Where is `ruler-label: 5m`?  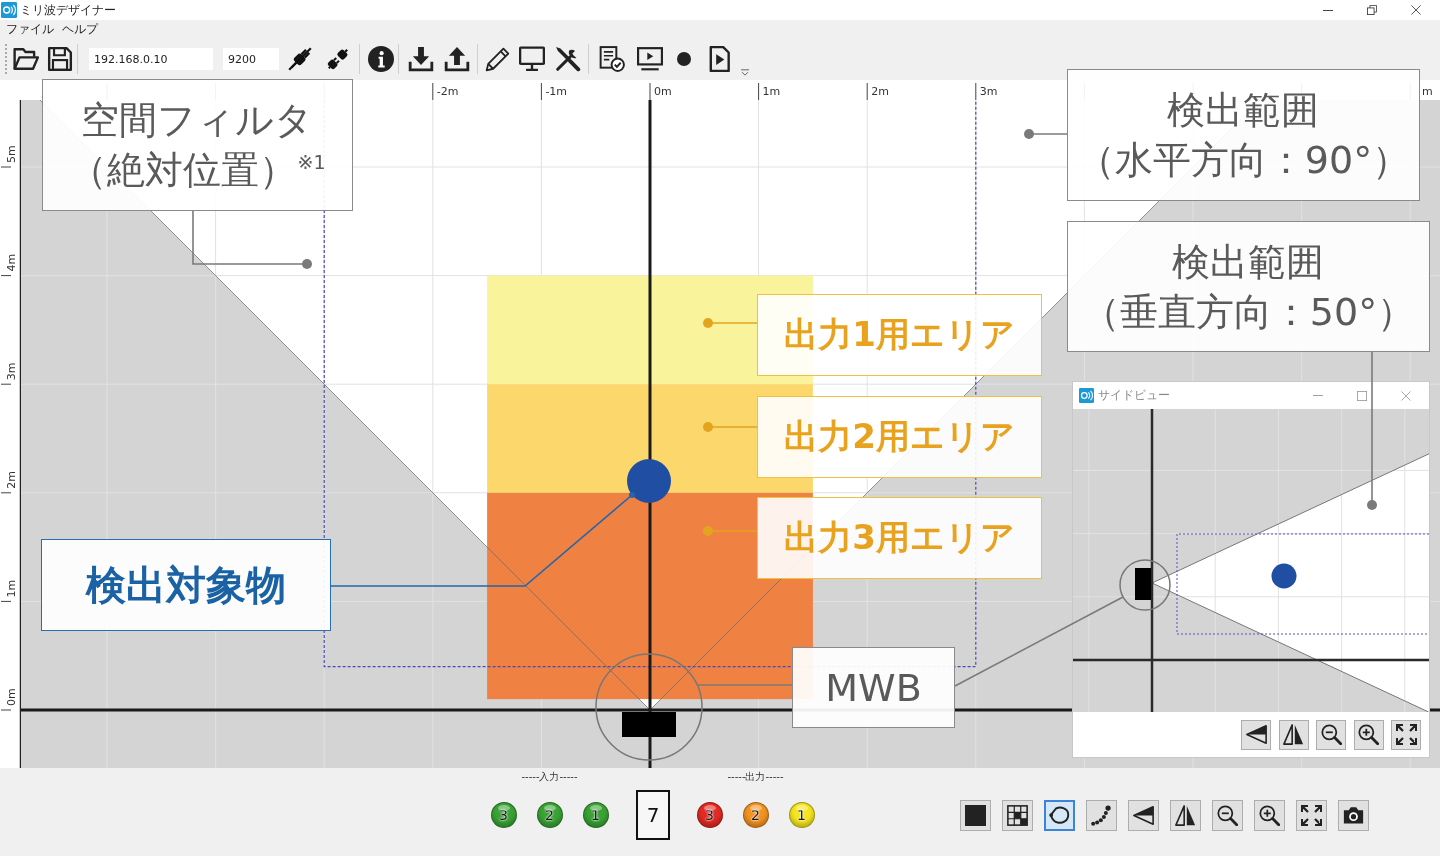 ruler-label: 5m is located at coordinates (11, 154).